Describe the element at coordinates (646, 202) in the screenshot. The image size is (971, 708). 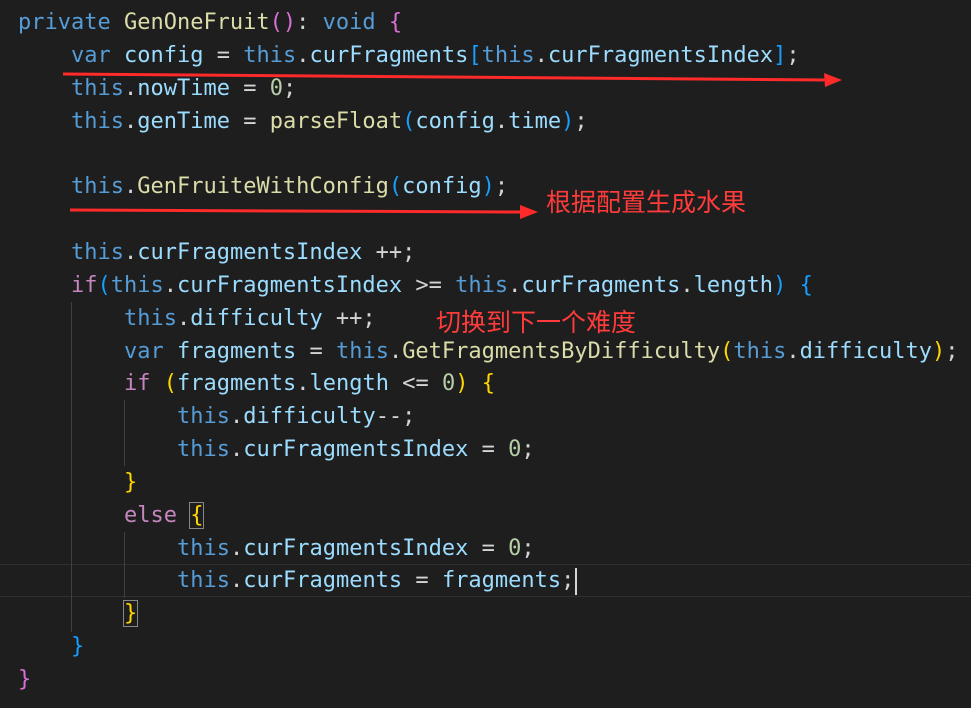
I see `annotation-gen-fruit-label: 根据配置生成水果` at that location.